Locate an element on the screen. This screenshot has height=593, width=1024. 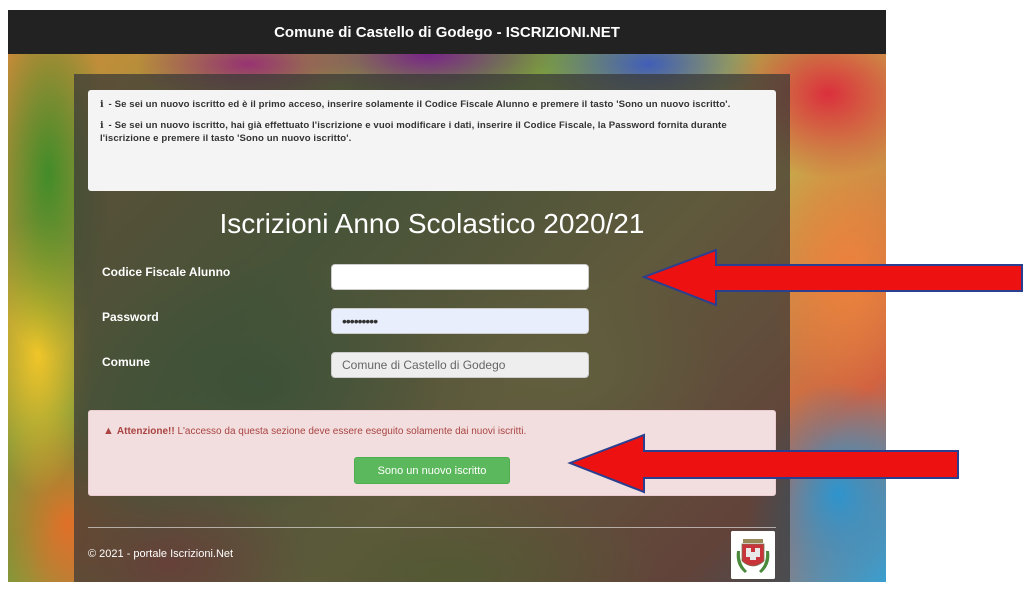
footer-divider is located at coordinates (432, 527).